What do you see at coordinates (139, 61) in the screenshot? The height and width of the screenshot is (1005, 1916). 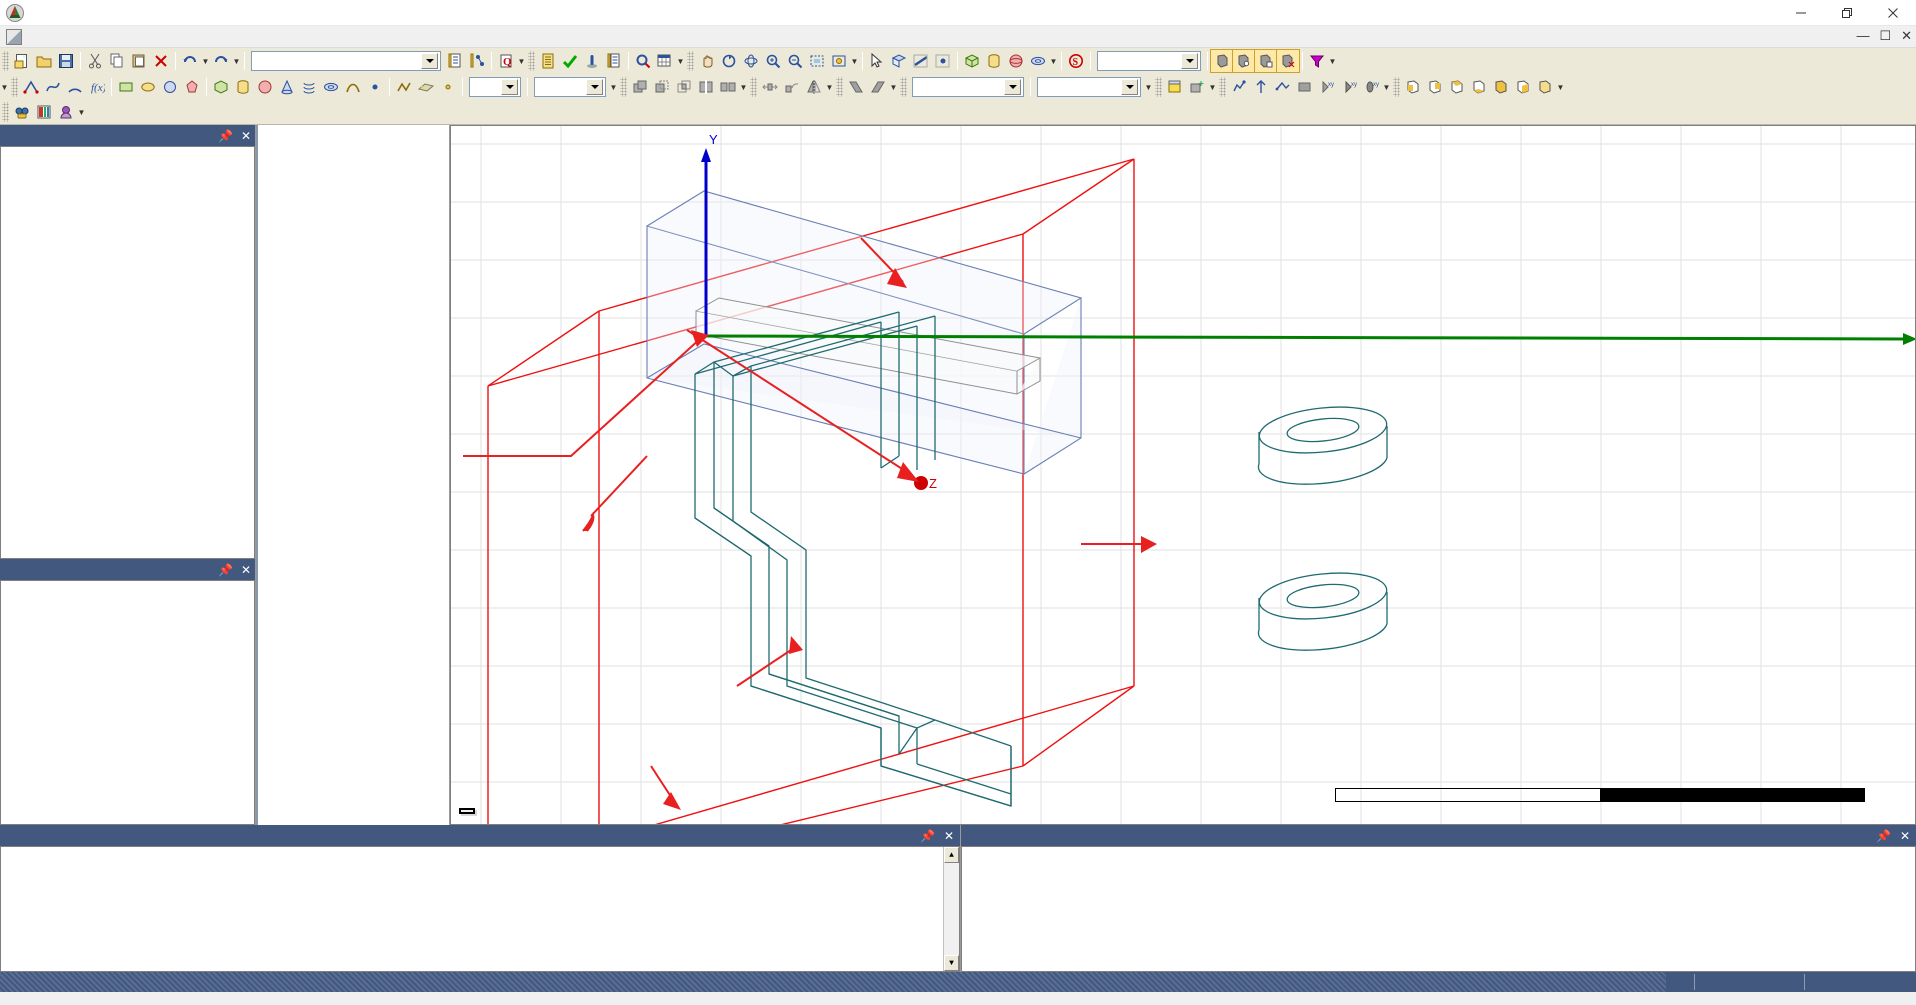 I see `paste-icon` at bounding box center [139, 61].